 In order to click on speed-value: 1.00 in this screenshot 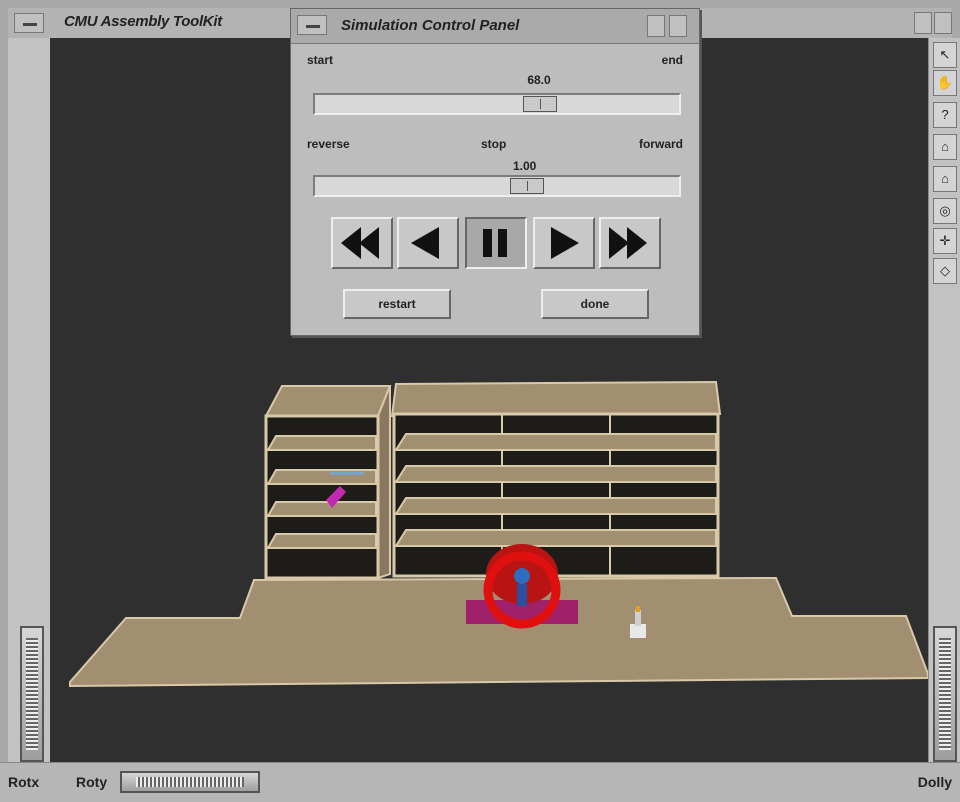, I will do `click(525, 166)`.